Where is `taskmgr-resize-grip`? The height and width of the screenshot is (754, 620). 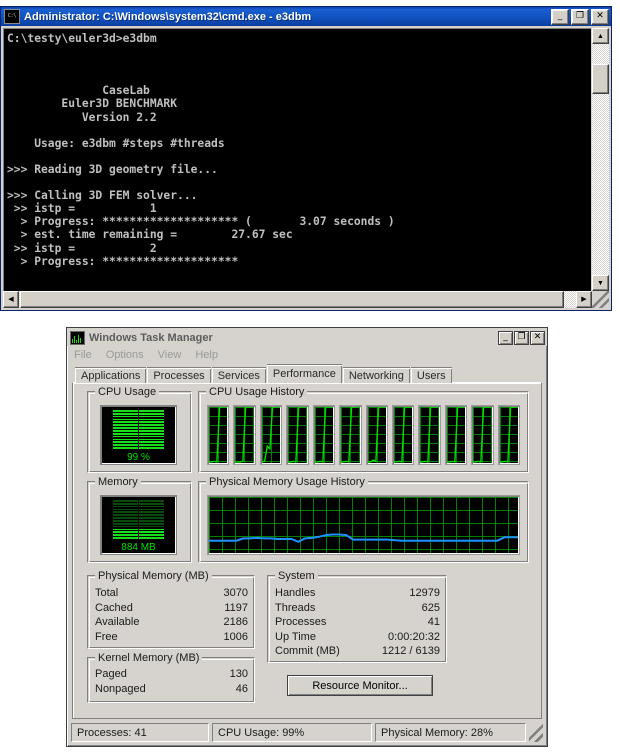 taskmgr-resize-grip is located at coordinates (536, 732).